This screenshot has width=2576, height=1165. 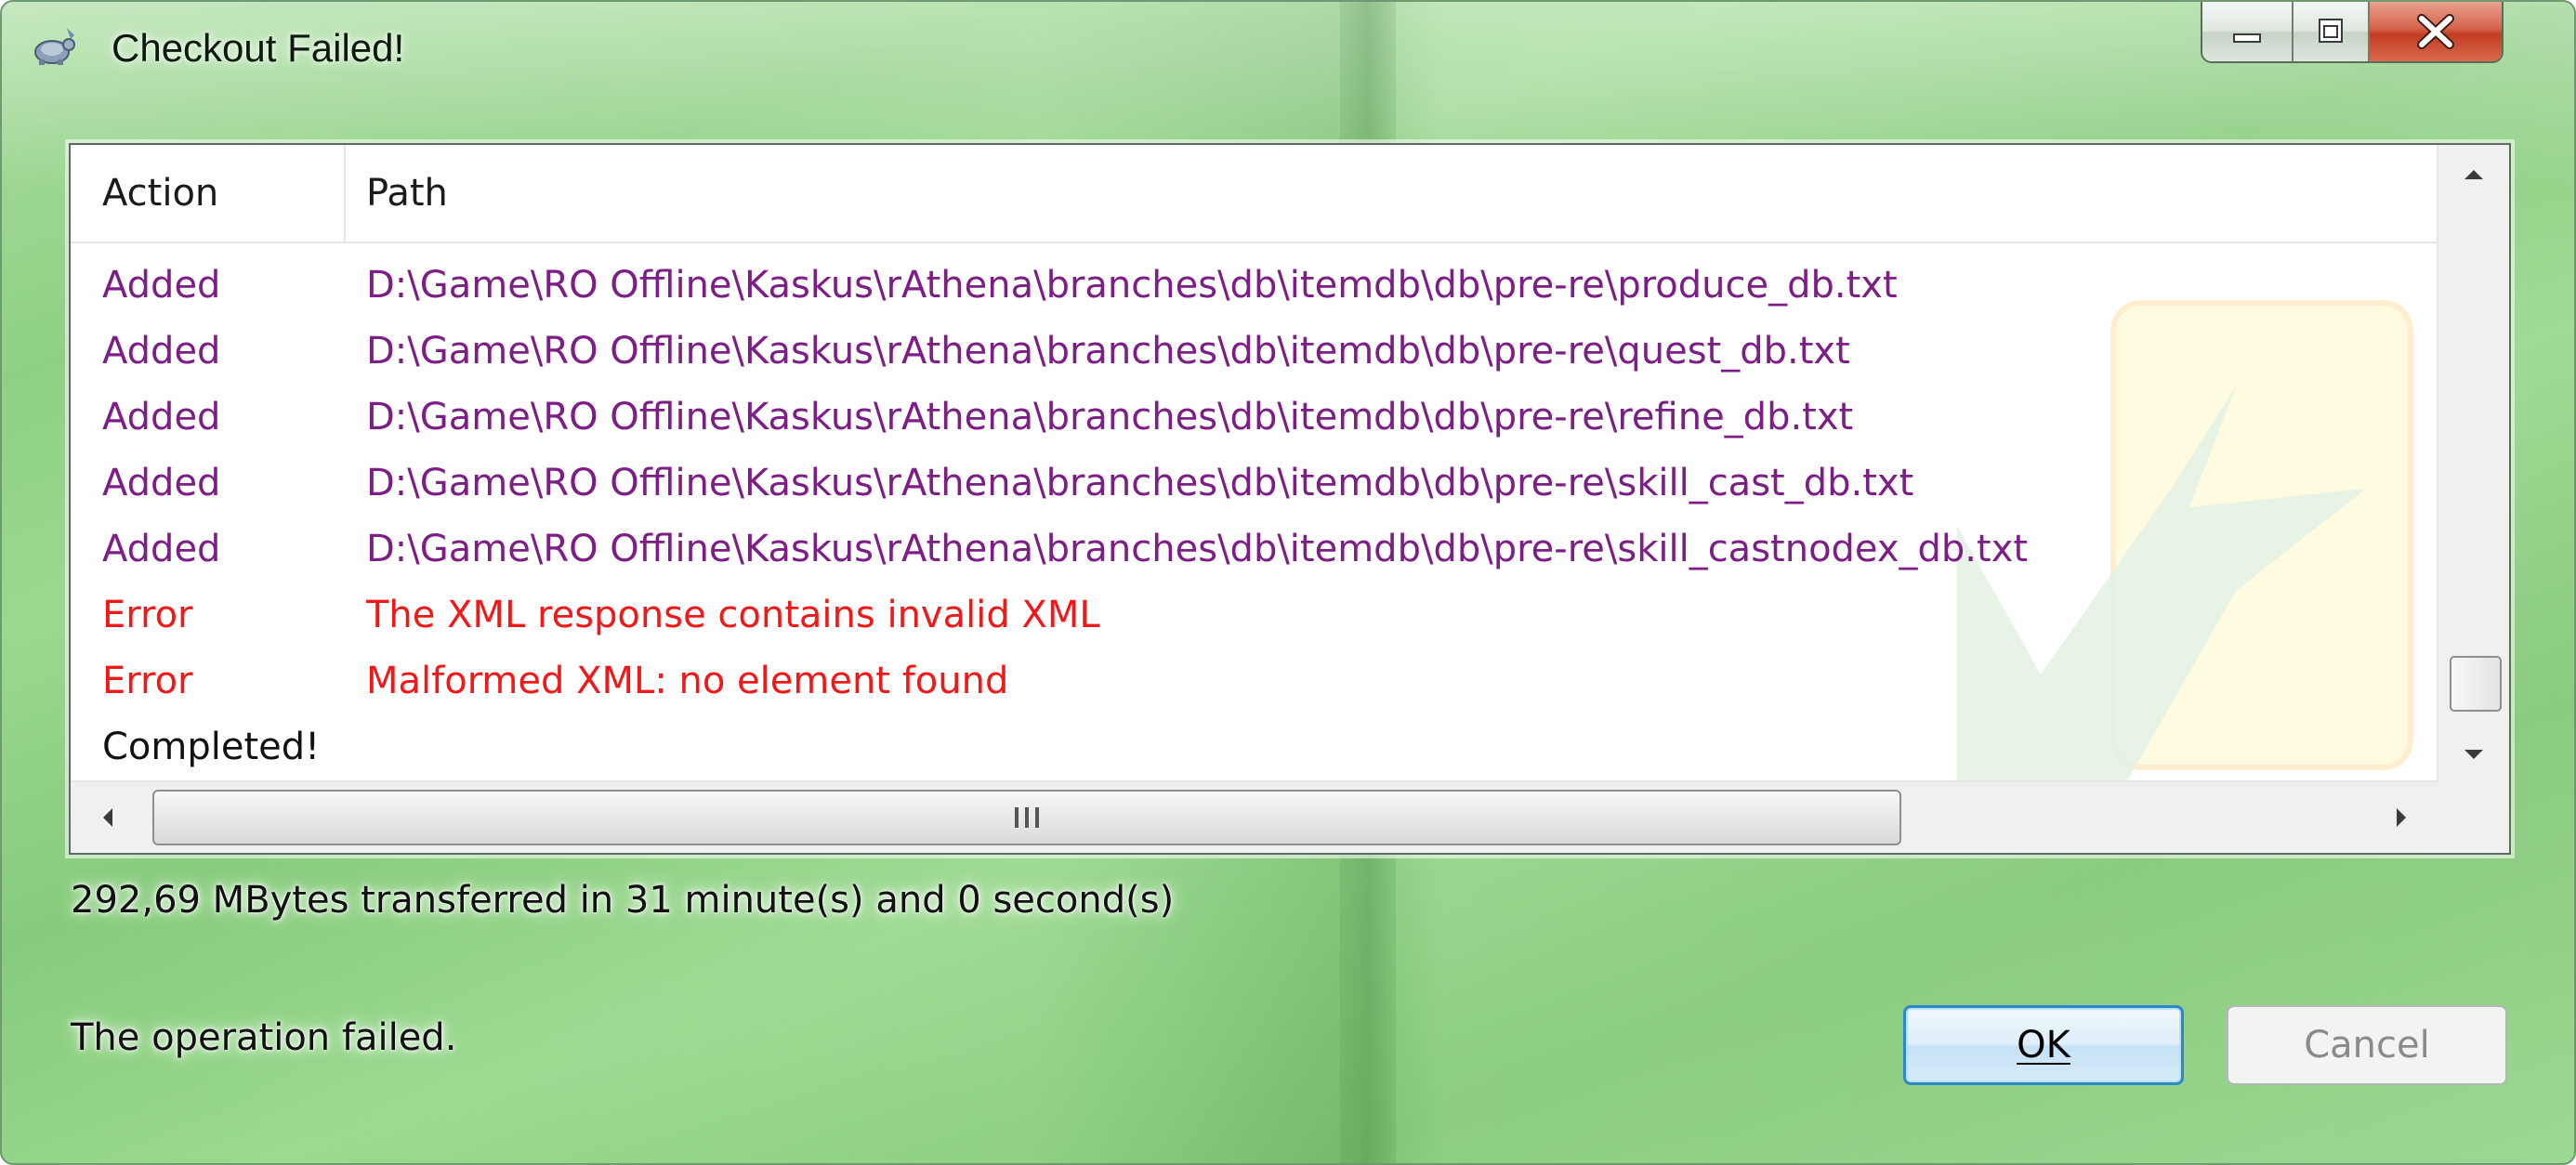 What do you see at coordinates (258, 48) in the screenshot?
I see `window-title: Checkout Failed!` at bounding box center [258, 48].